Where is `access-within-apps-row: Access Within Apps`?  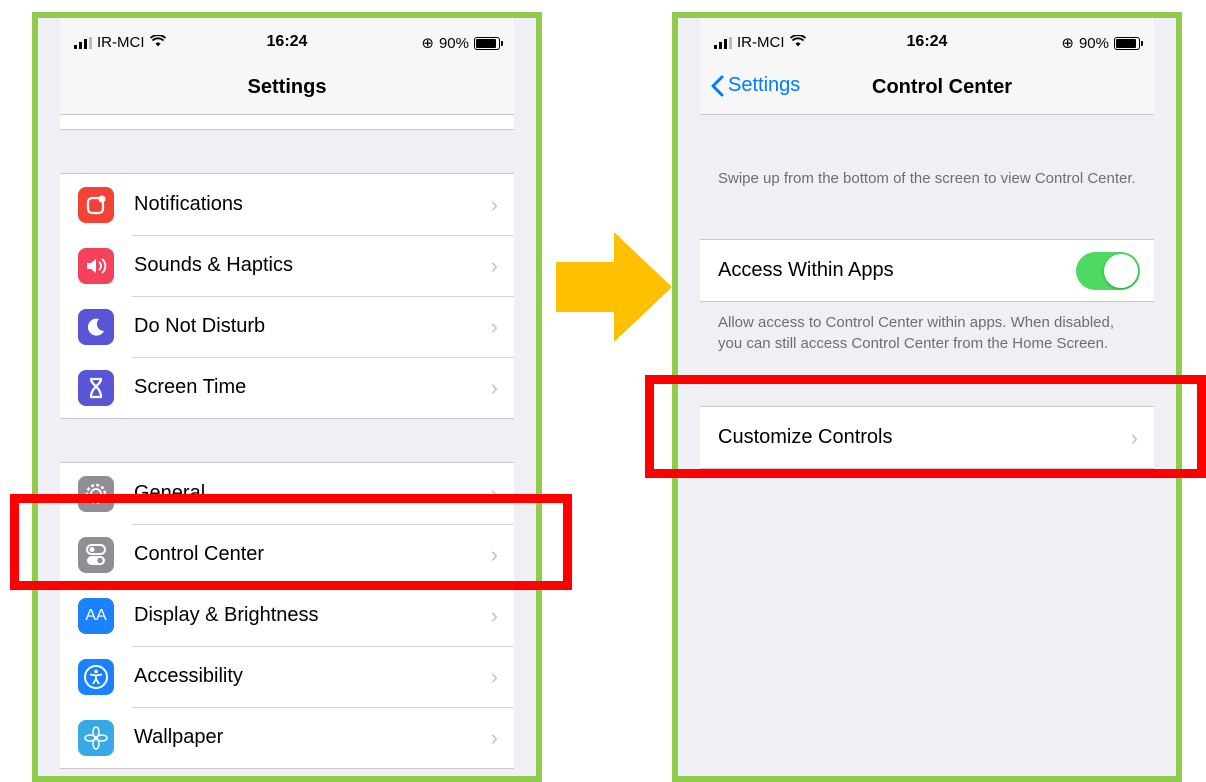 access-within-apps-row: Access Within Apps is located at coordinates (927, 270).